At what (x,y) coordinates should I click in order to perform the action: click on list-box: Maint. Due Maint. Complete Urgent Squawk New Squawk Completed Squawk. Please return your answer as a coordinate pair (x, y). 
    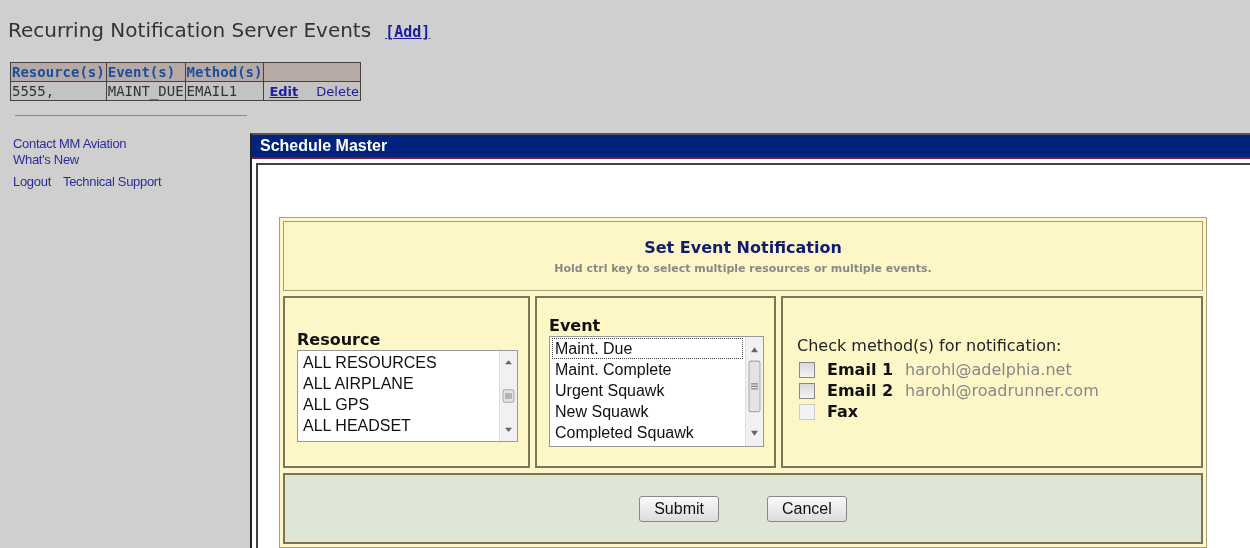
    Looking at the image, I should click on (656, 391).